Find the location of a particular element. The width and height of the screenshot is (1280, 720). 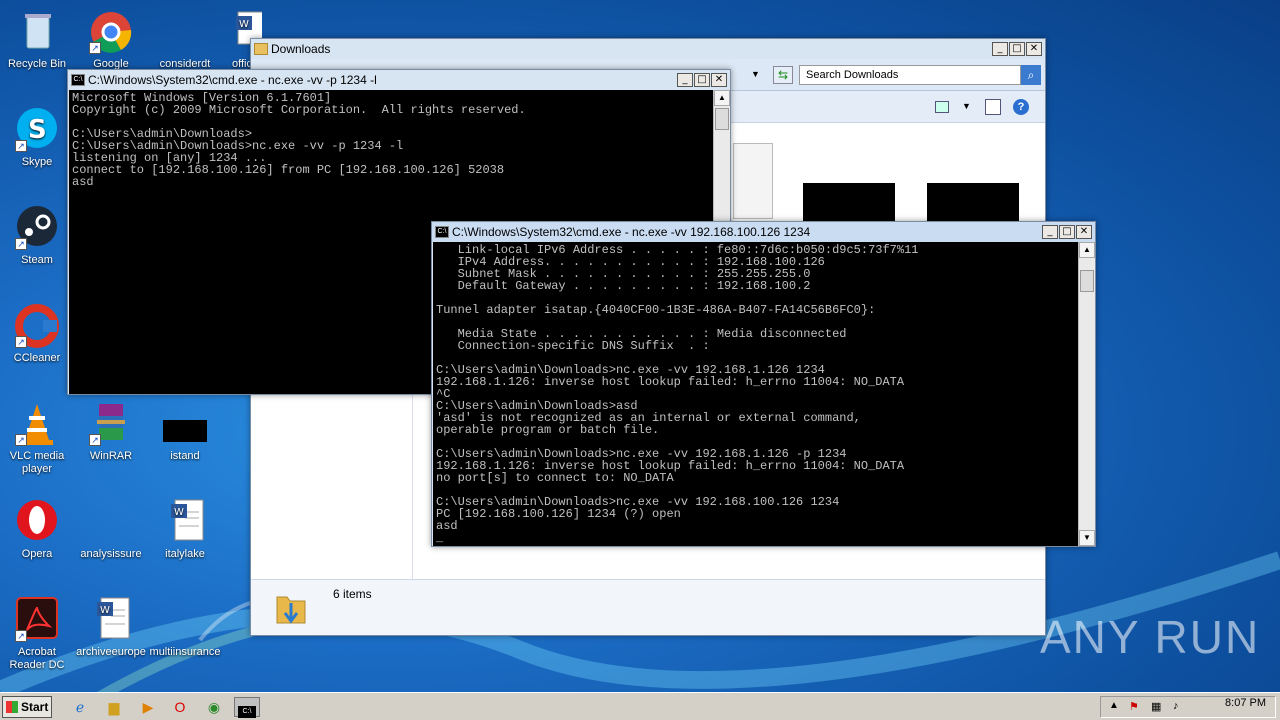

desktop-icon-acrobat: ↗ Acrobat Reader DC is located at coordinates (37, 634).